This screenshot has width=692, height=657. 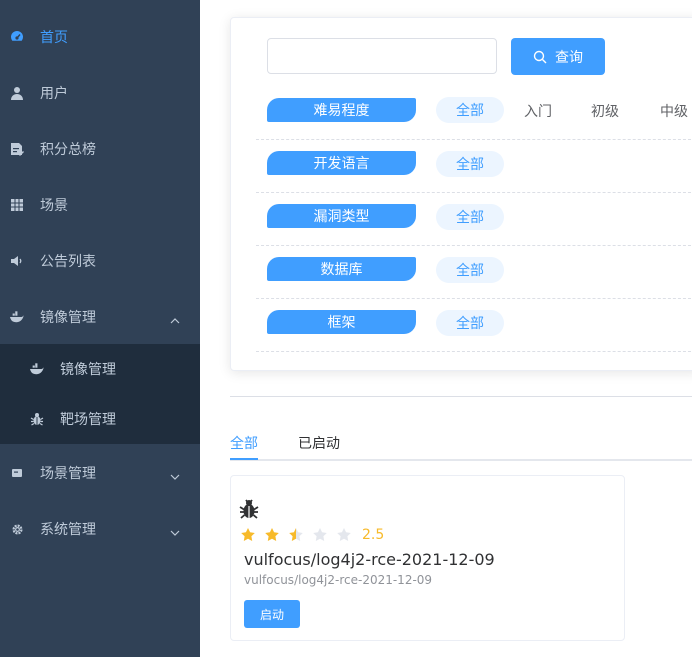 What do you see at coordinates (341, 322) in the screenshot?
I see `filter-label: 框架` at bounding box center [341, 322].